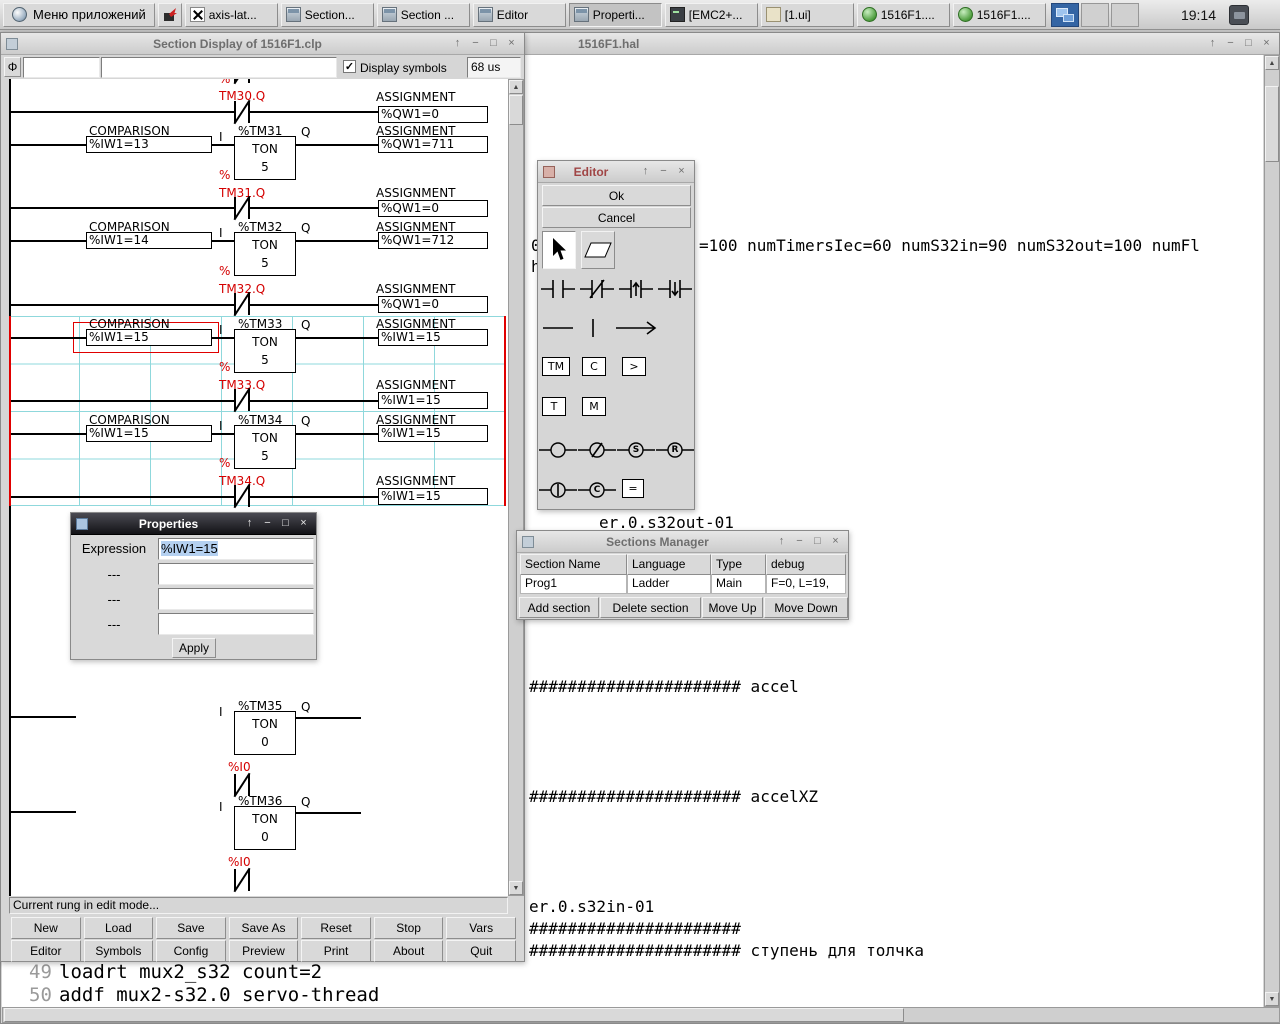 The image size is (1280, 1024). What do you see at coordinates (191, 951) in the screenshot?
I see `config-button: Config` at bounding box center [191, 951].